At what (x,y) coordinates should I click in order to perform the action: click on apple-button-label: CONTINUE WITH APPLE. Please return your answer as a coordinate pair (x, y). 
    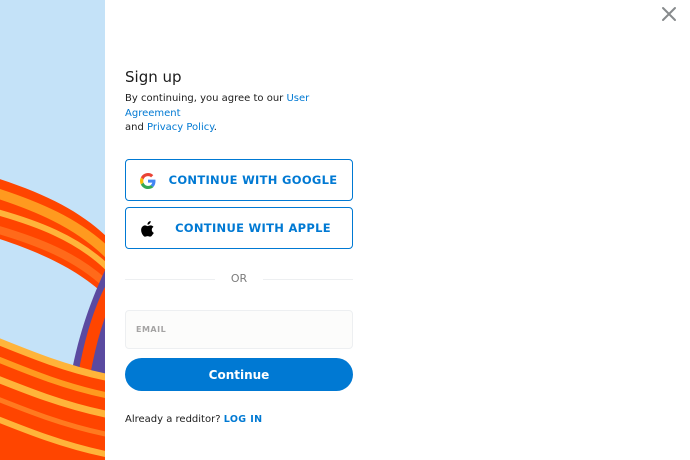
    Looking at the image, I should click on (253, 228).